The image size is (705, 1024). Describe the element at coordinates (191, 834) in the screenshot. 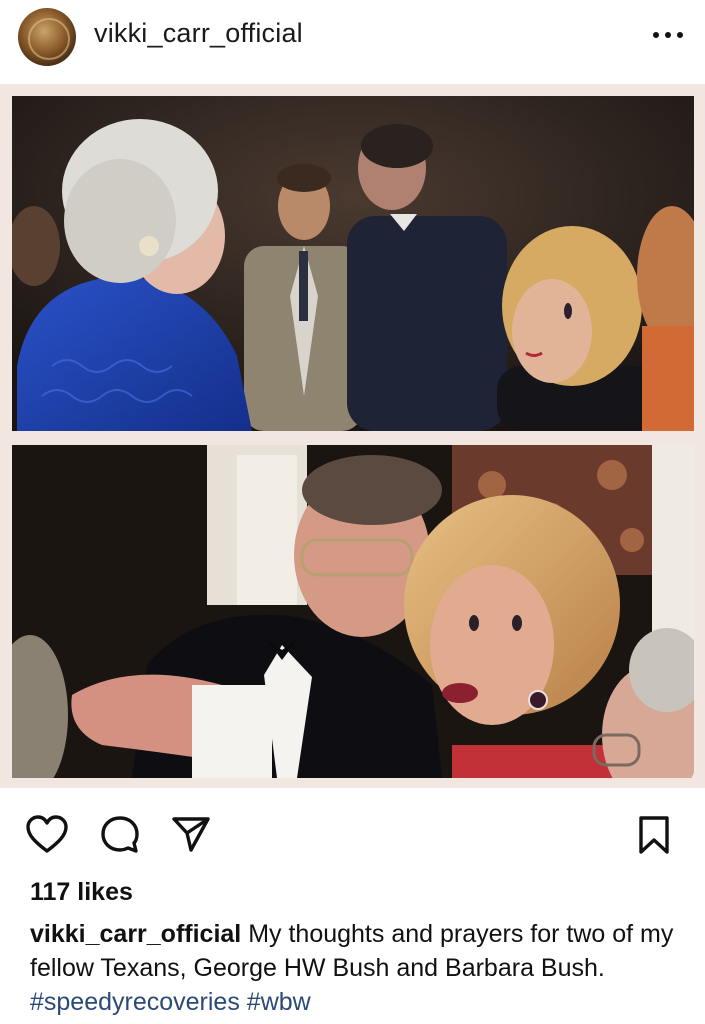

I see `send-icon` at that location.